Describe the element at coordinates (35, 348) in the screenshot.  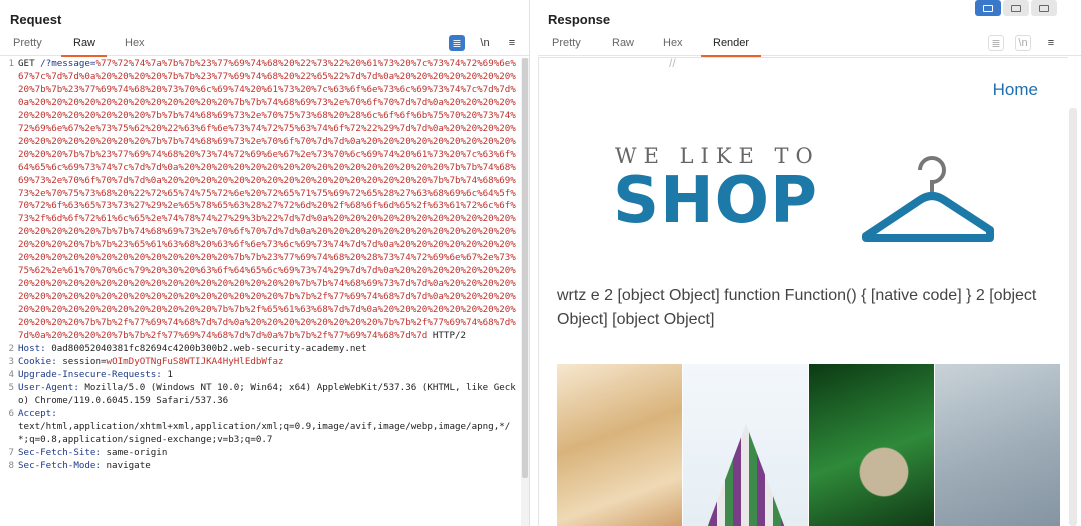
I see `code-token: Host:` at that location.